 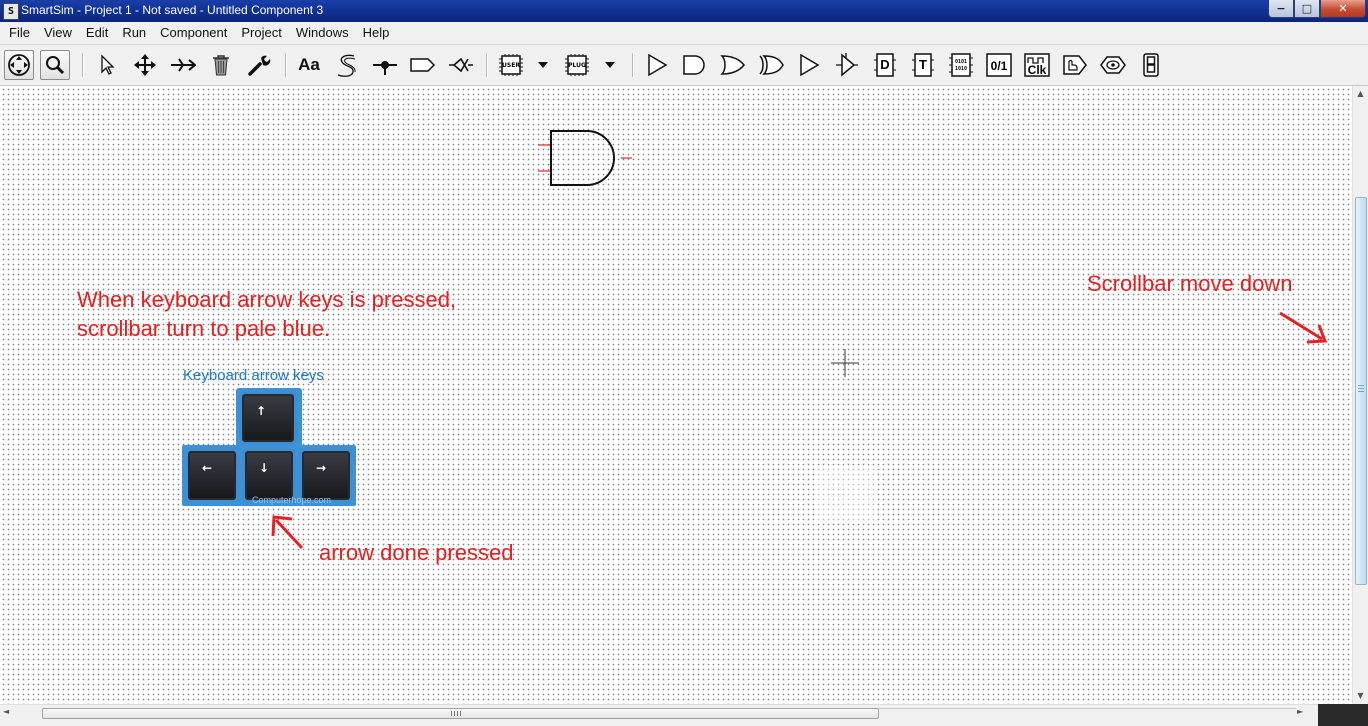 I want to click on maximize-button: □, so click(x=1307, y=9).